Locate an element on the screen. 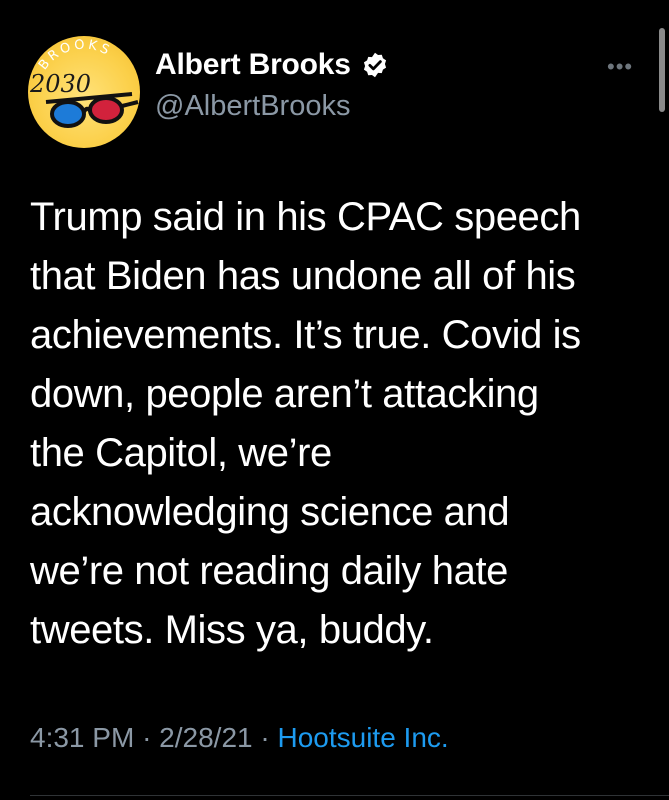 The width and height of the screenshot is (669, 800). tweet-text-line: Trump said in his CPAC speech is located at coordinates (305, 217).